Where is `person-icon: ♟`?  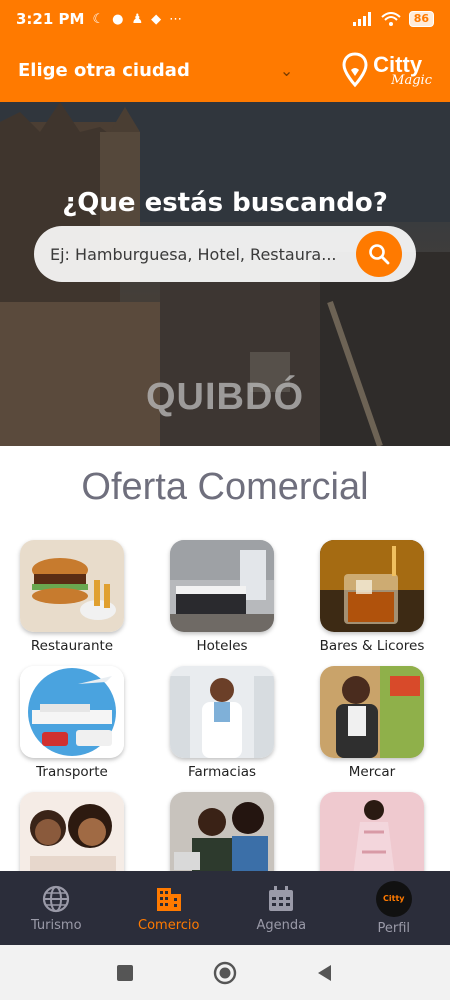
person-icon: ♟ is located at coordinates (137, 19).